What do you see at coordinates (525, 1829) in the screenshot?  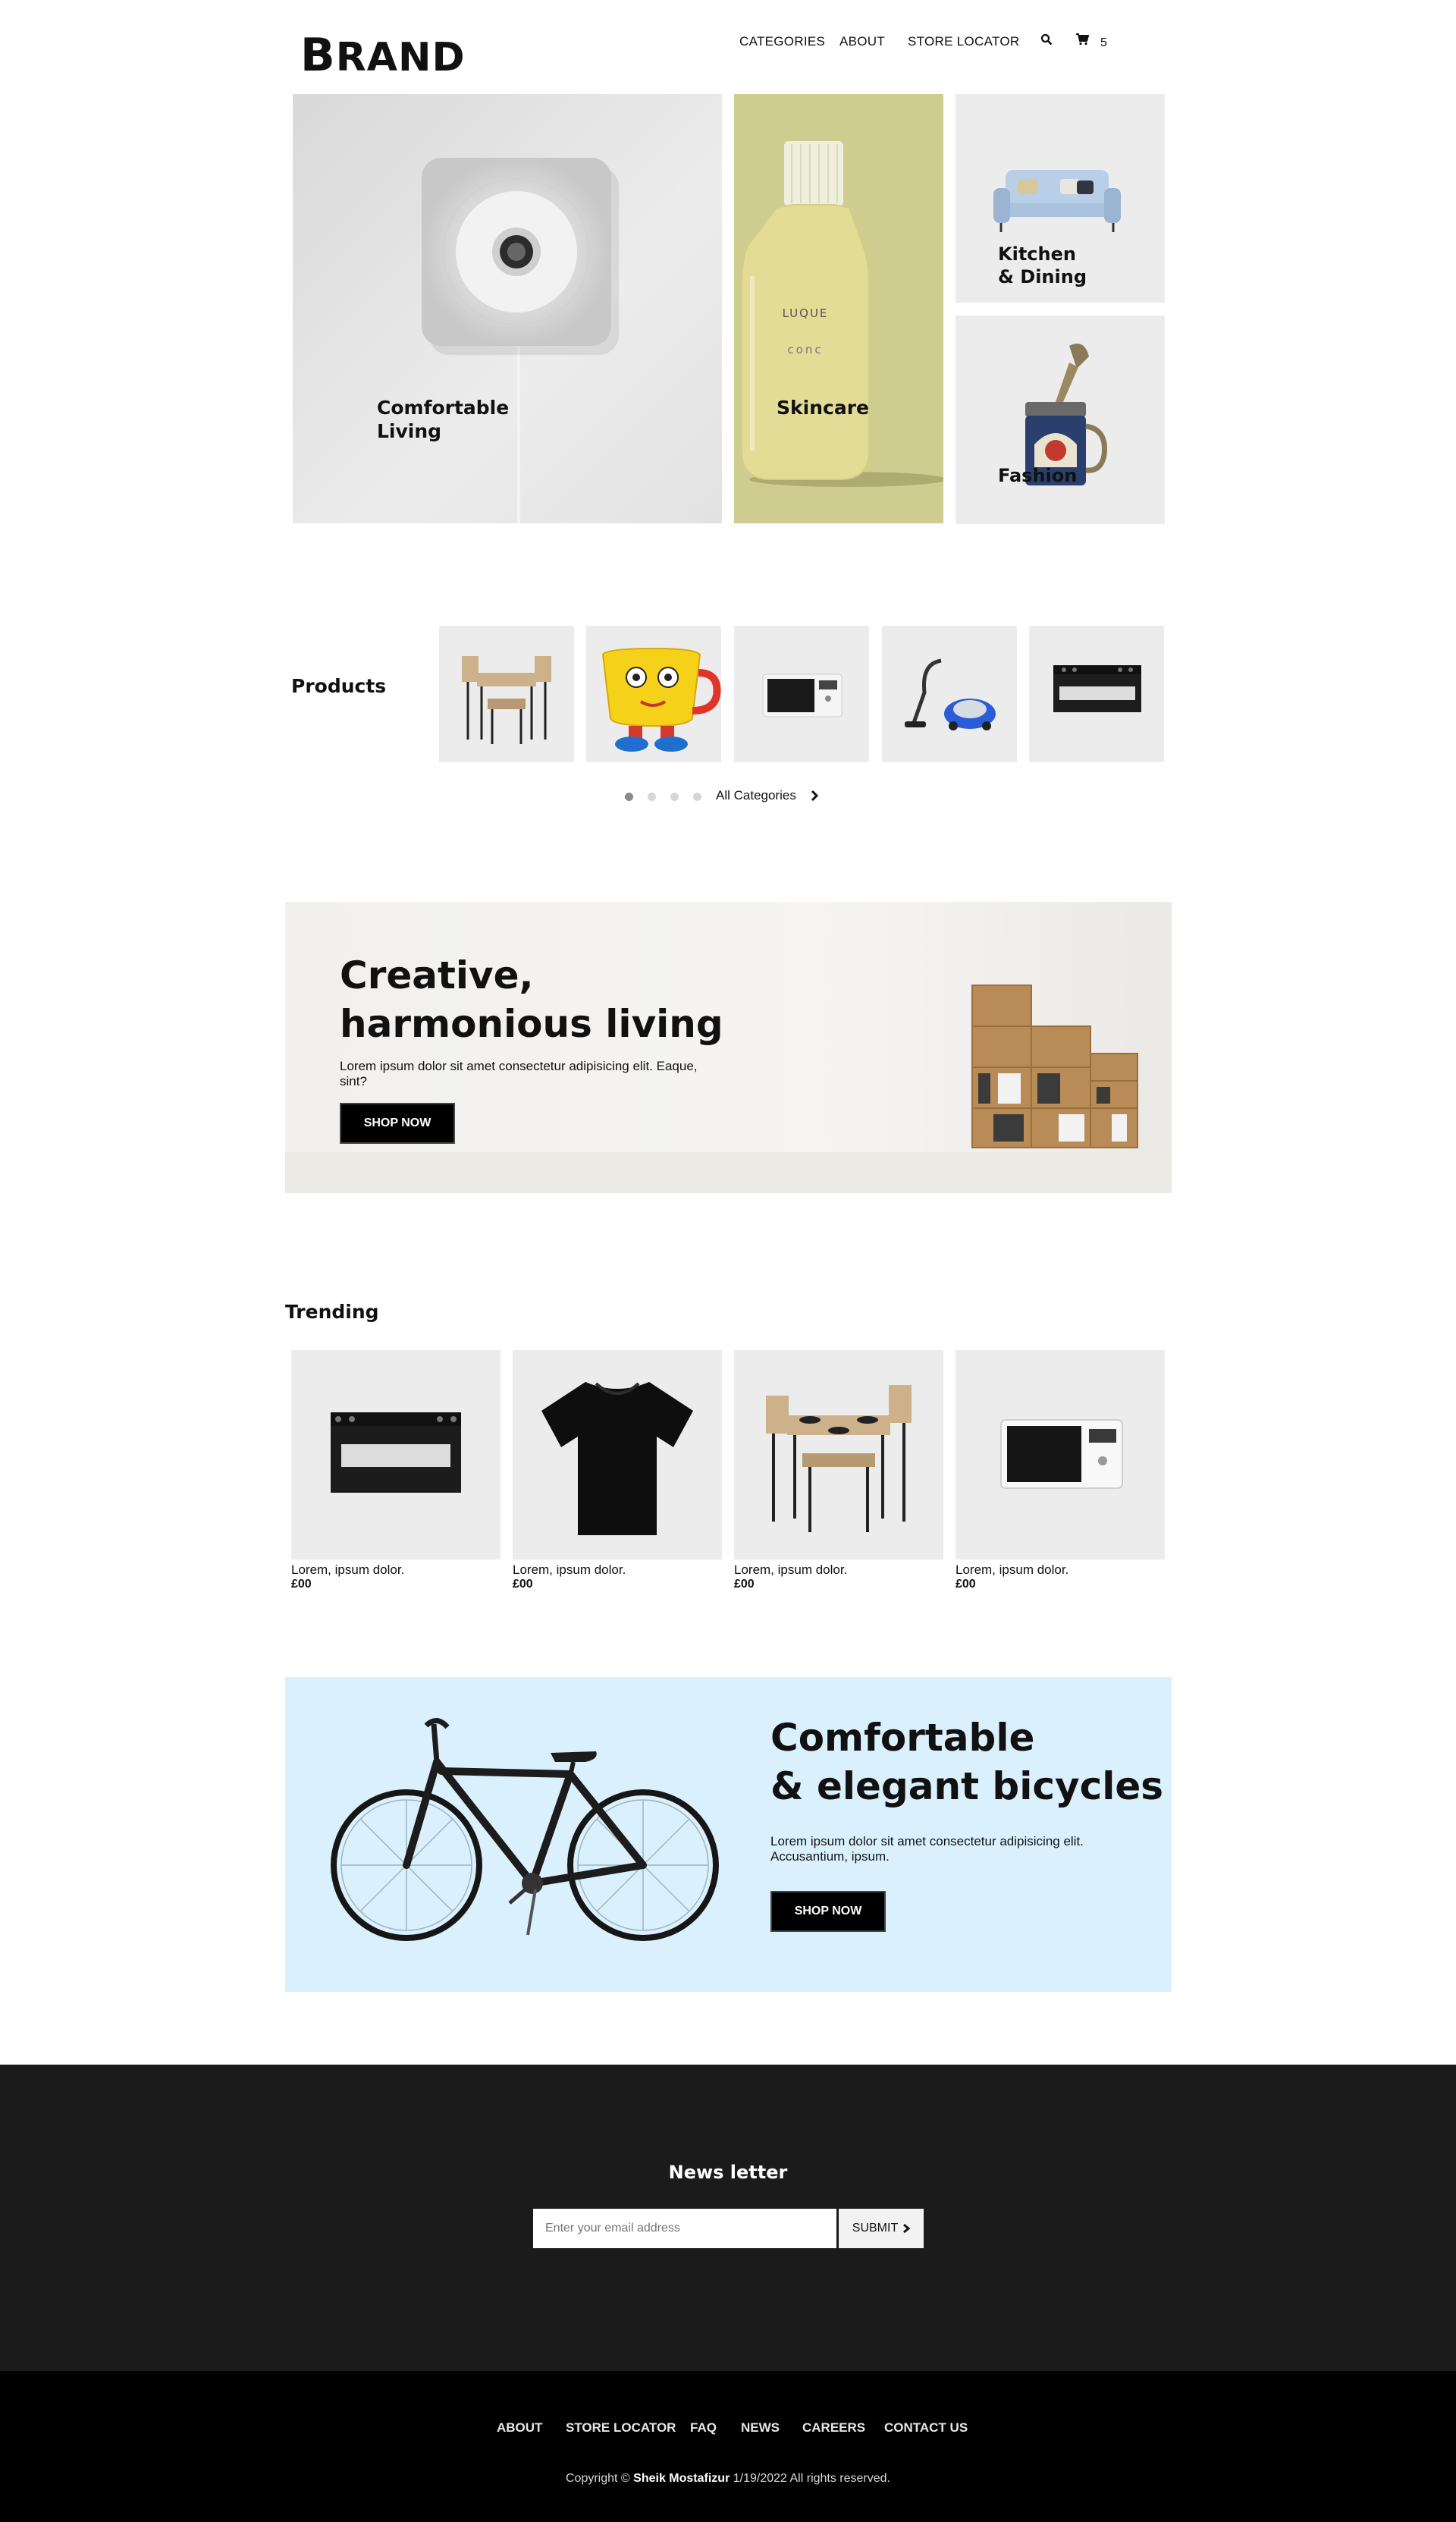 I see `bicycle-image` at bounding box center [525, 1829].